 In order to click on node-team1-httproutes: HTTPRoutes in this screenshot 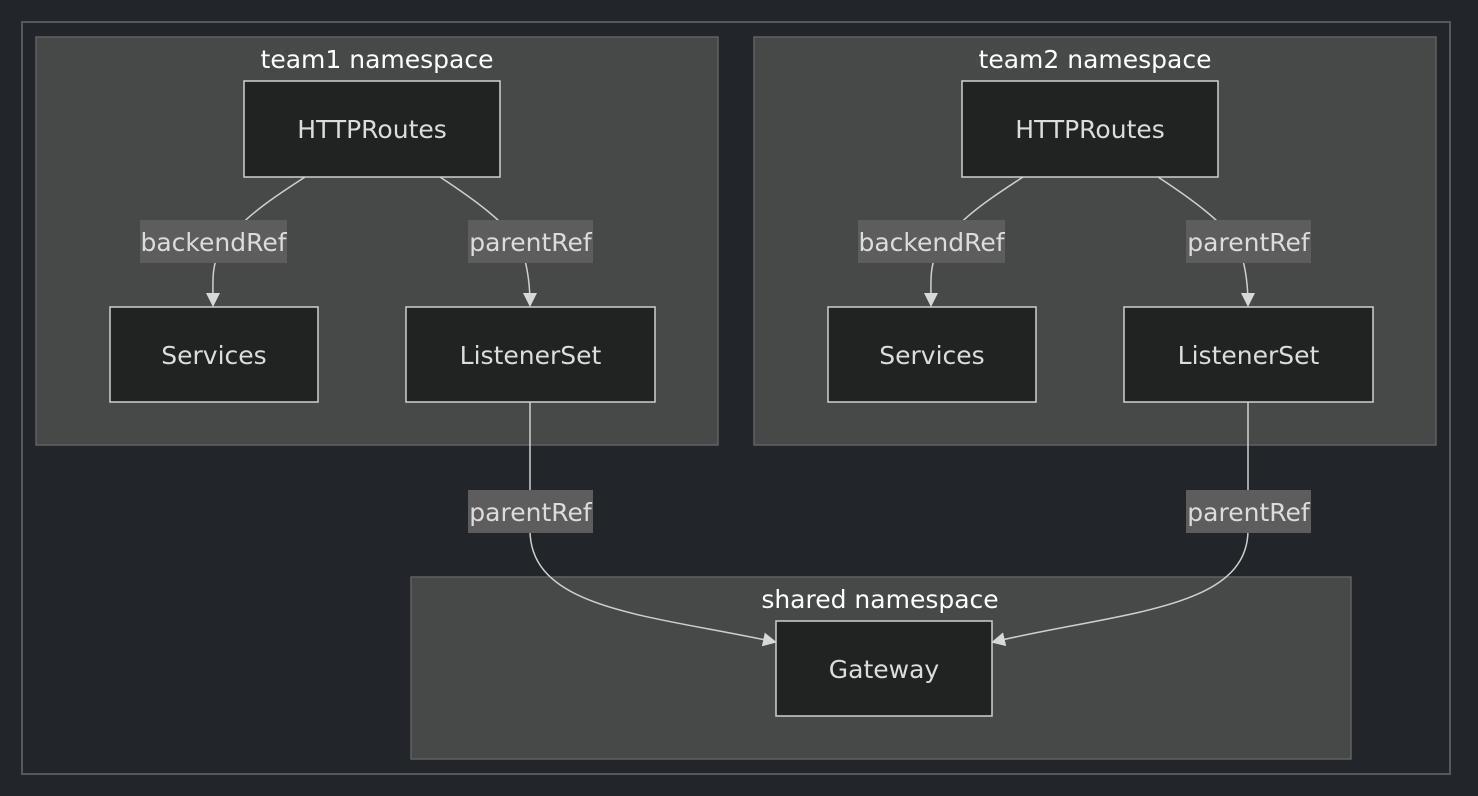, I will do `click(372, 129)`.